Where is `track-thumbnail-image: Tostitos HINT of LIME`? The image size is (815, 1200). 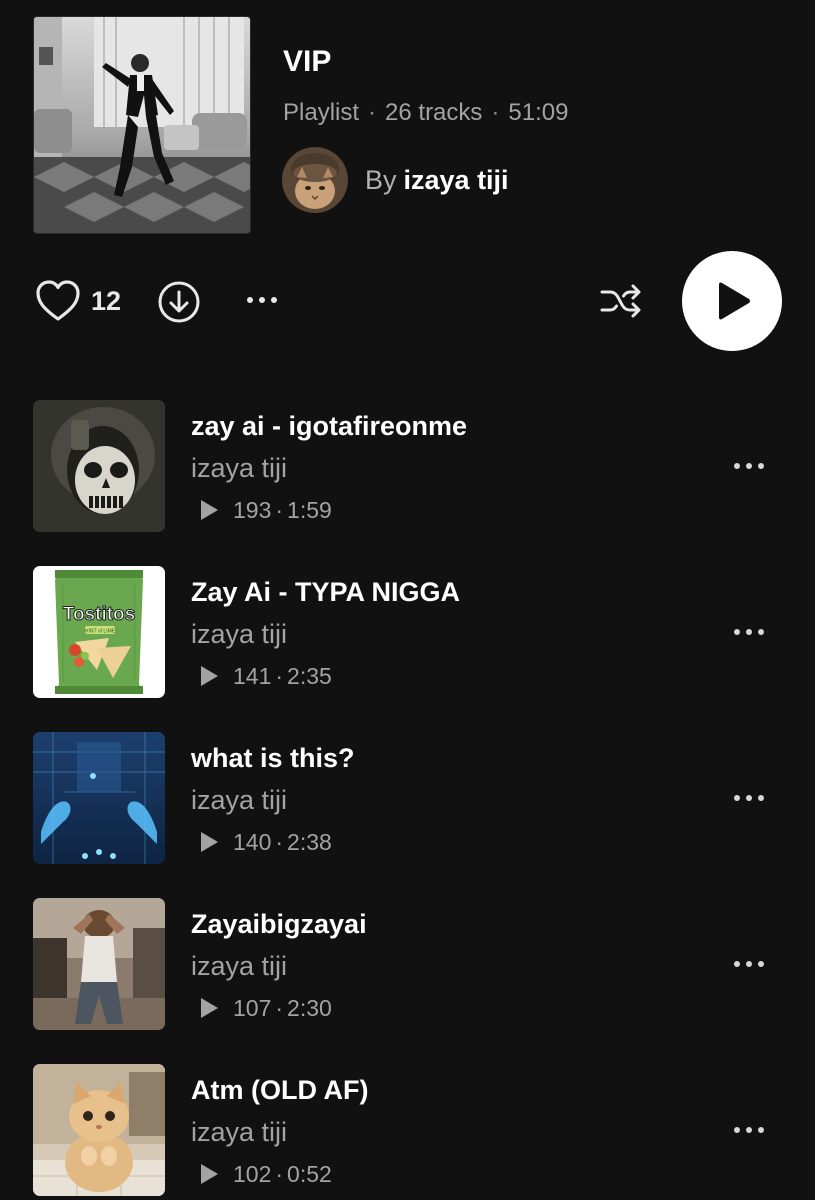 track-thumbnail-image: Tostitos HINT of LIME is located at coordinates (99, 632).